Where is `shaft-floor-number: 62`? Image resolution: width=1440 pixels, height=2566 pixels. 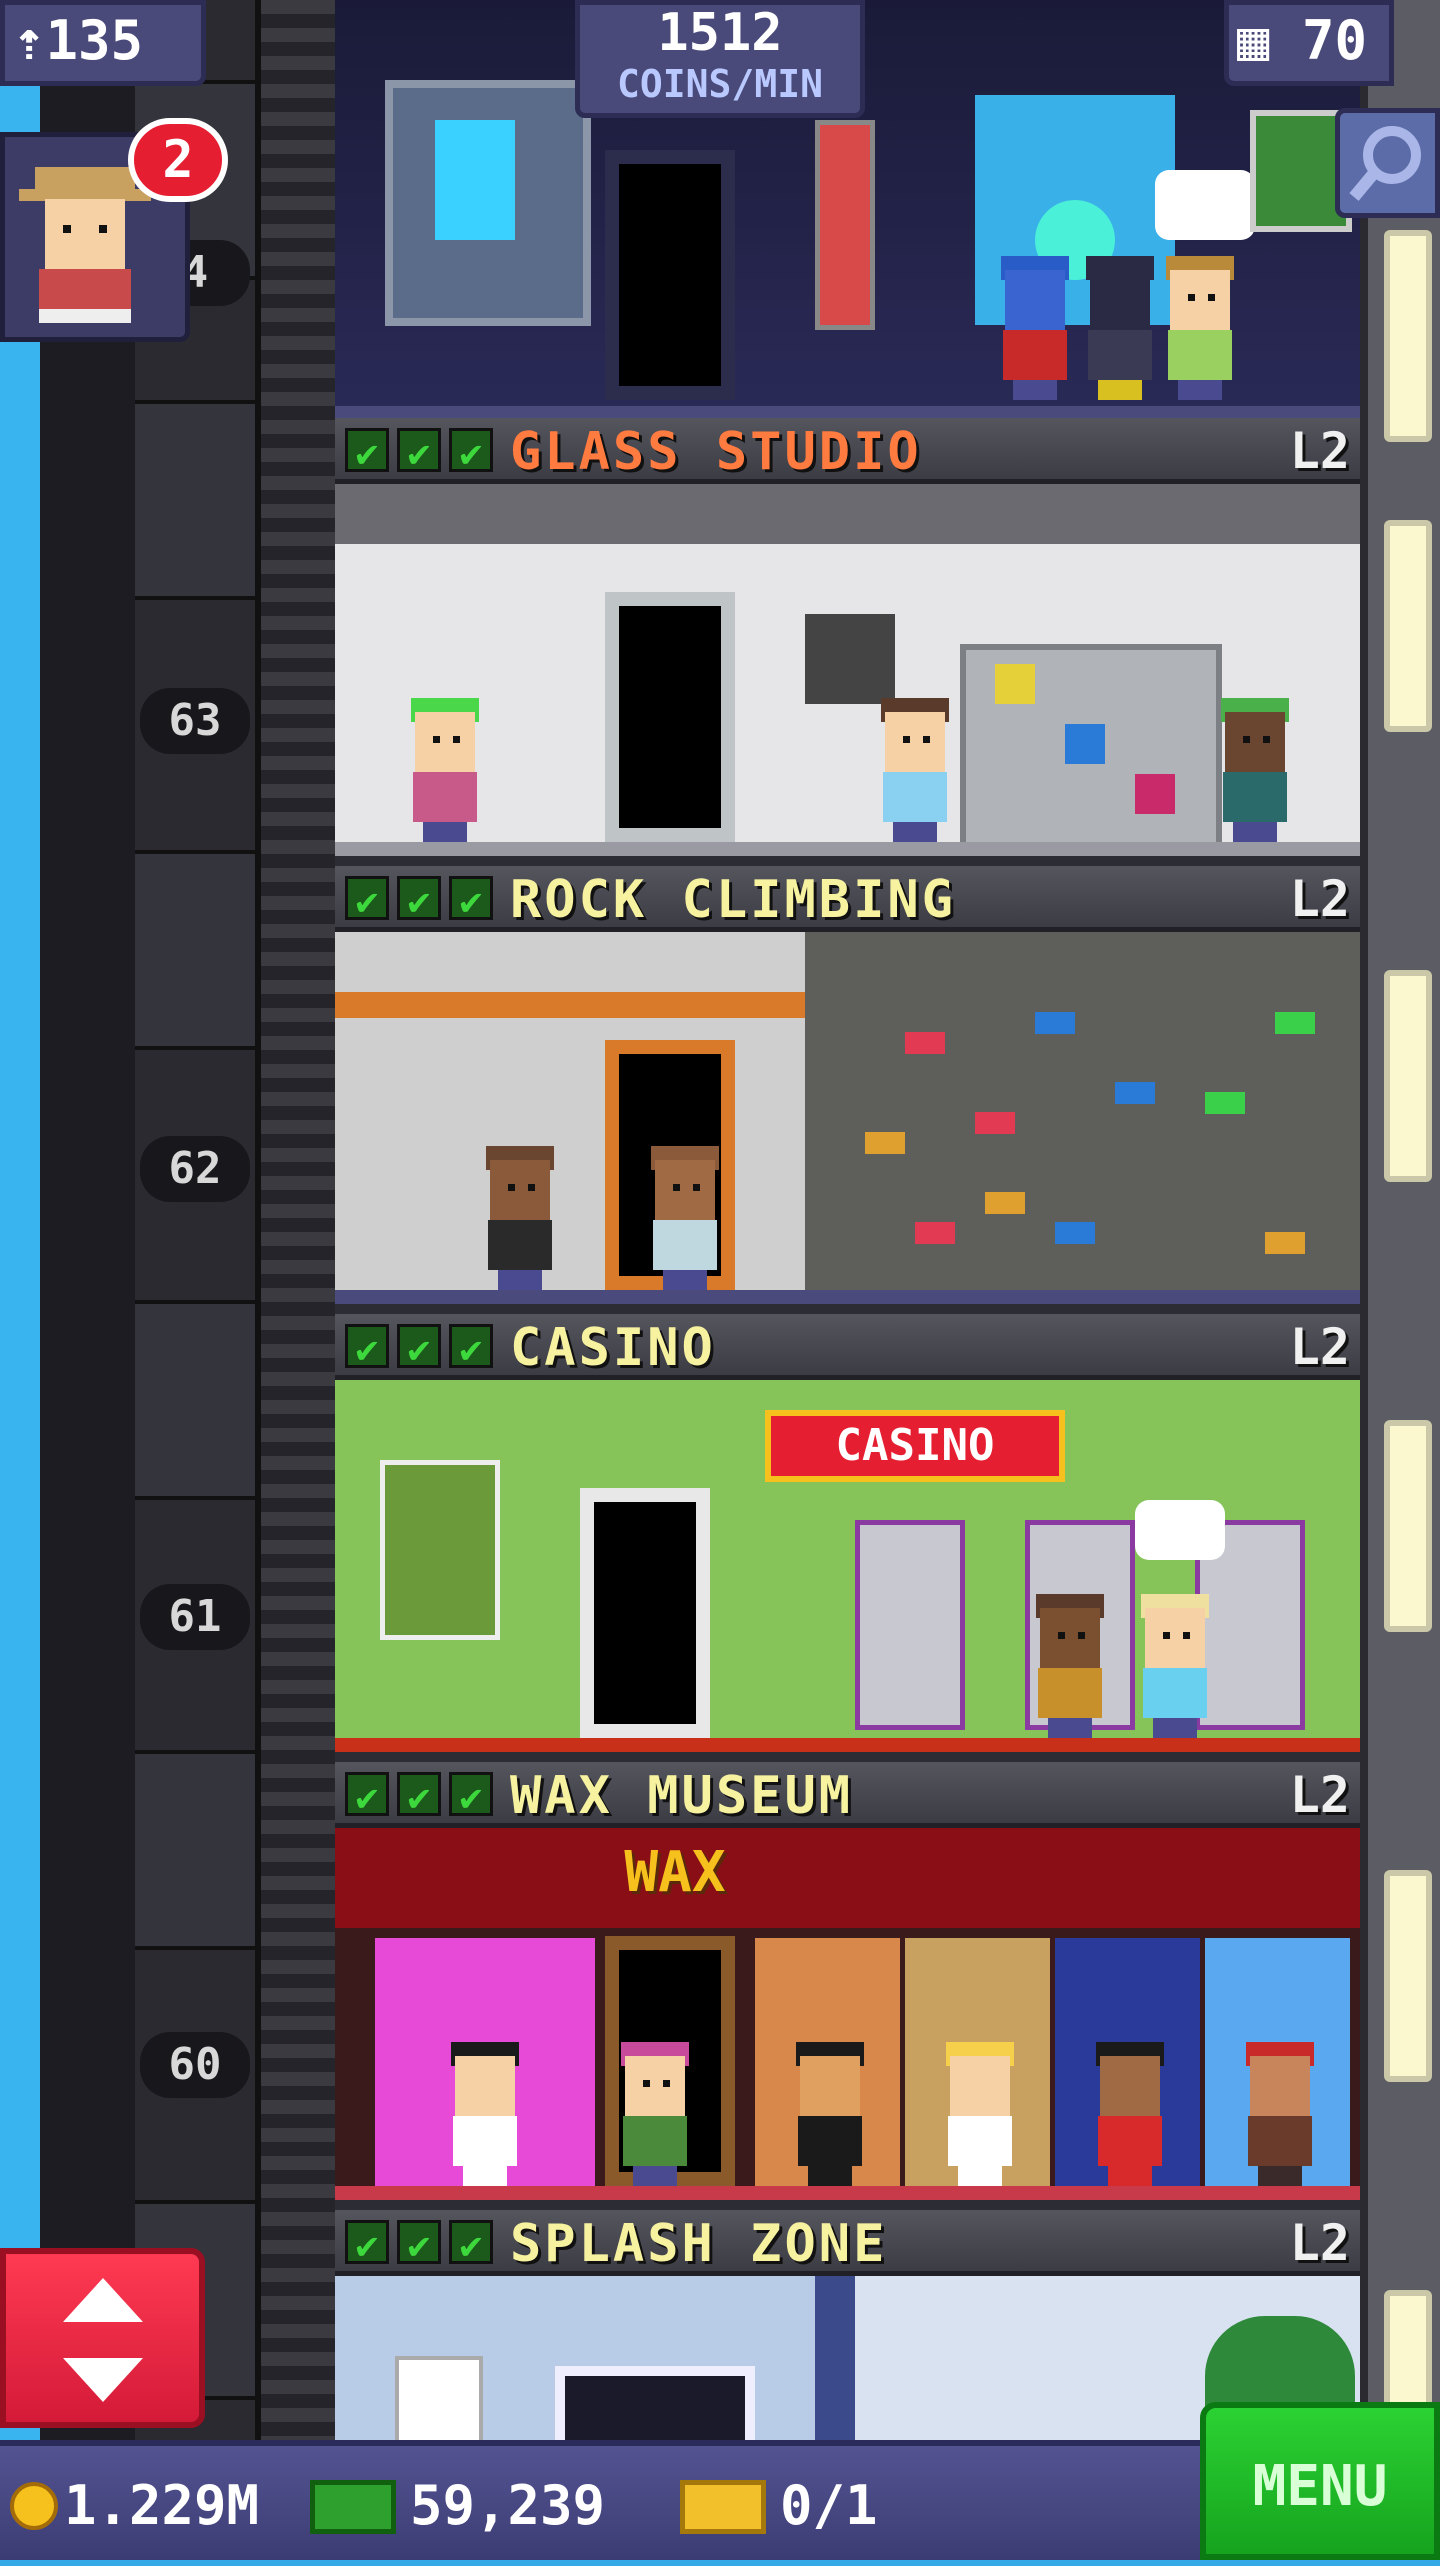
shaft-floor-number: 62 is located at coordinates (195, 1169).